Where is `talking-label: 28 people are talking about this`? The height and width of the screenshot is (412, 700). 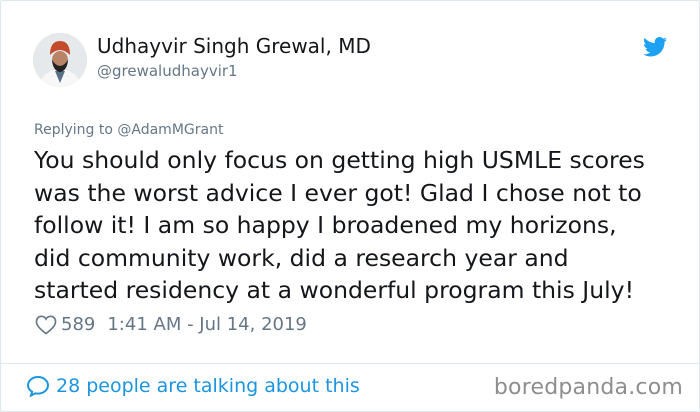 talking-label: 28 people are talking about this is located at coordinates (208, 386).